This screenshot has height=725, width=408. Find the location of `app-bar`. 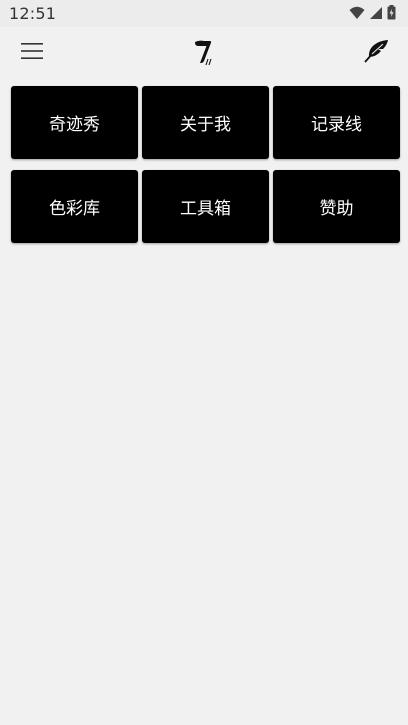

app-bar is located at coordinates (204, 53).